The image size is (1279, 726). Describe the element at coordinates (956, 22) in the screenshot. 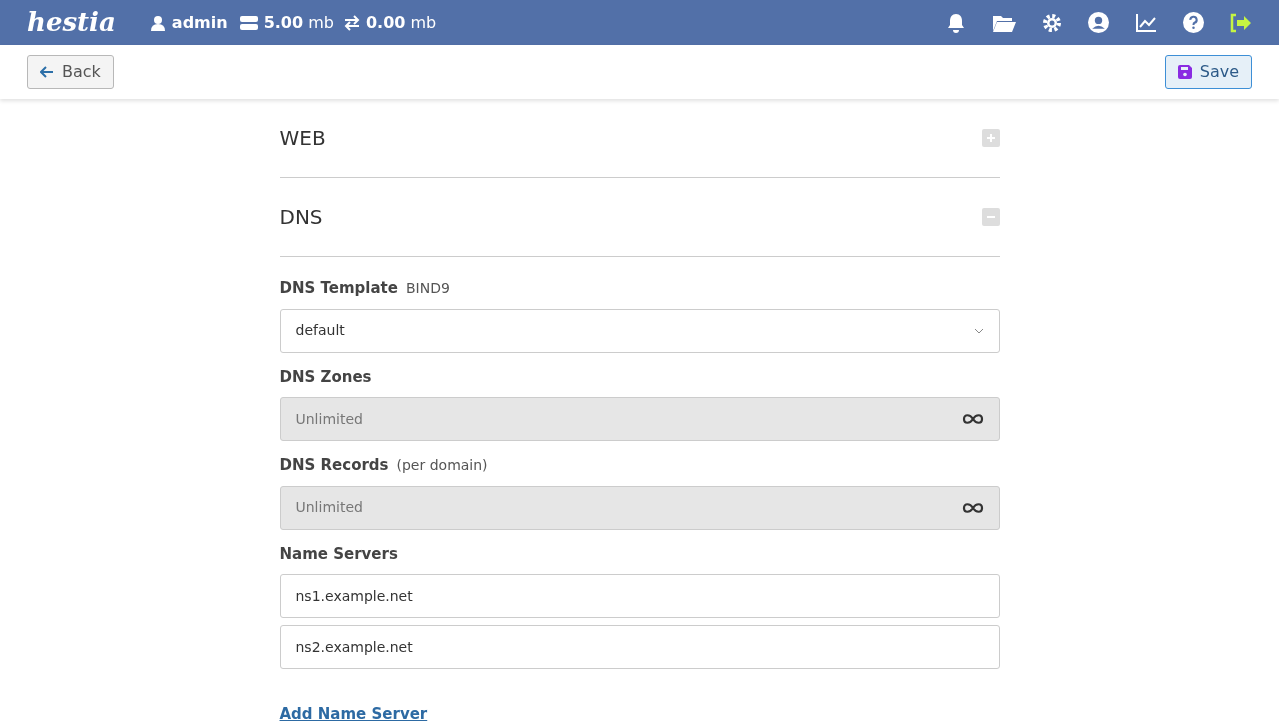

I see `notifications-icon` at that location.